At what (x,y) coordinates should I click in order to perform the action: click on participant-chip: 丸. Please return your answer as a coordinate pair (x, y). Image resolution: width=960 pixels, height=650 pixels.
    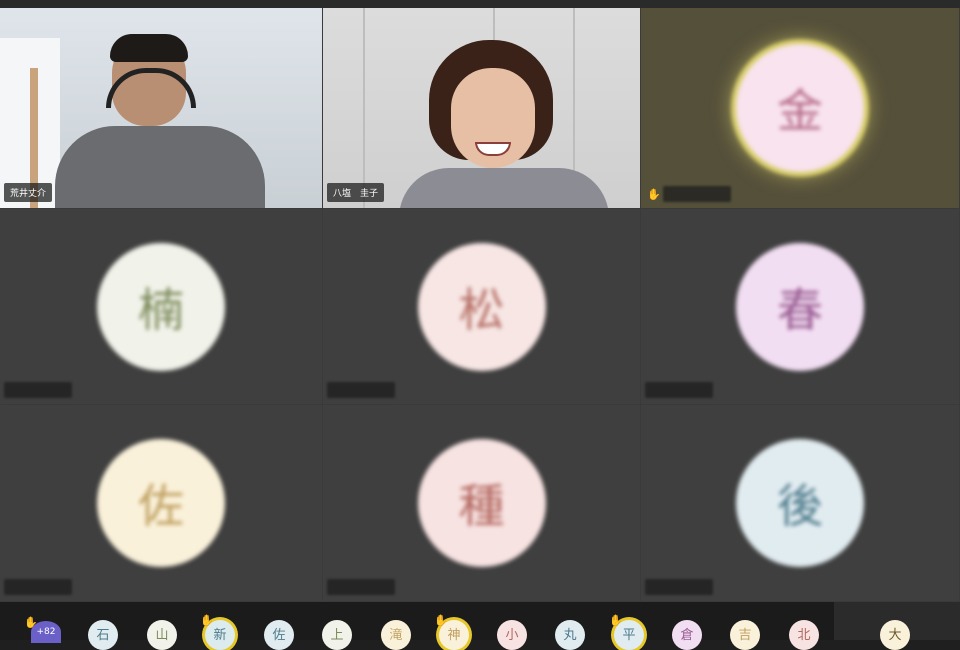
    Looking at the image, I should click on (570, 635).